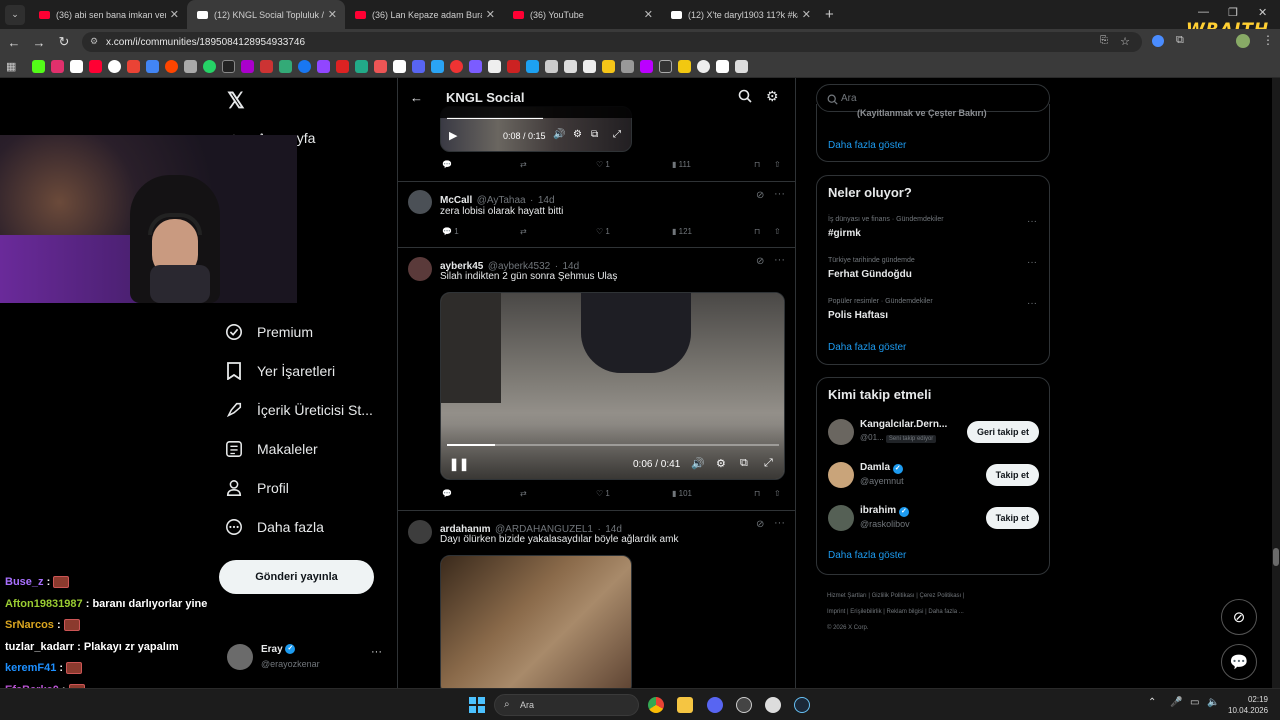 This screenshot has width=1280, height=720. I want to click on volume-icon: 🔈, so click(1213, 702).